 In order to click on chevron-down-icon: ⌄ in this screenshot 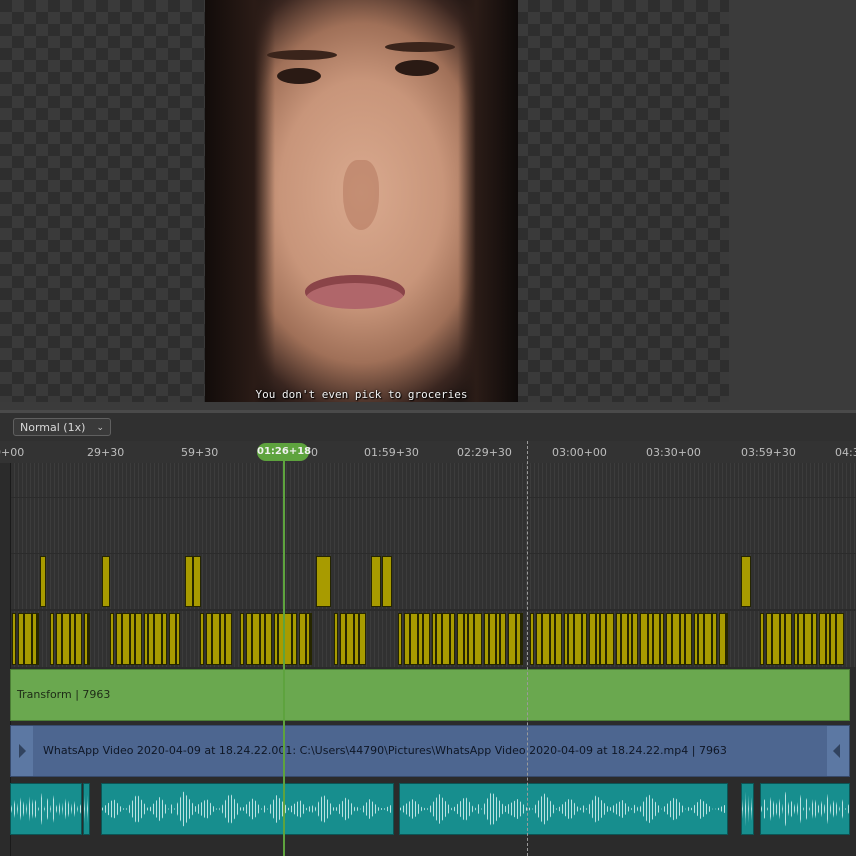, I will do `click(100, 428)`.